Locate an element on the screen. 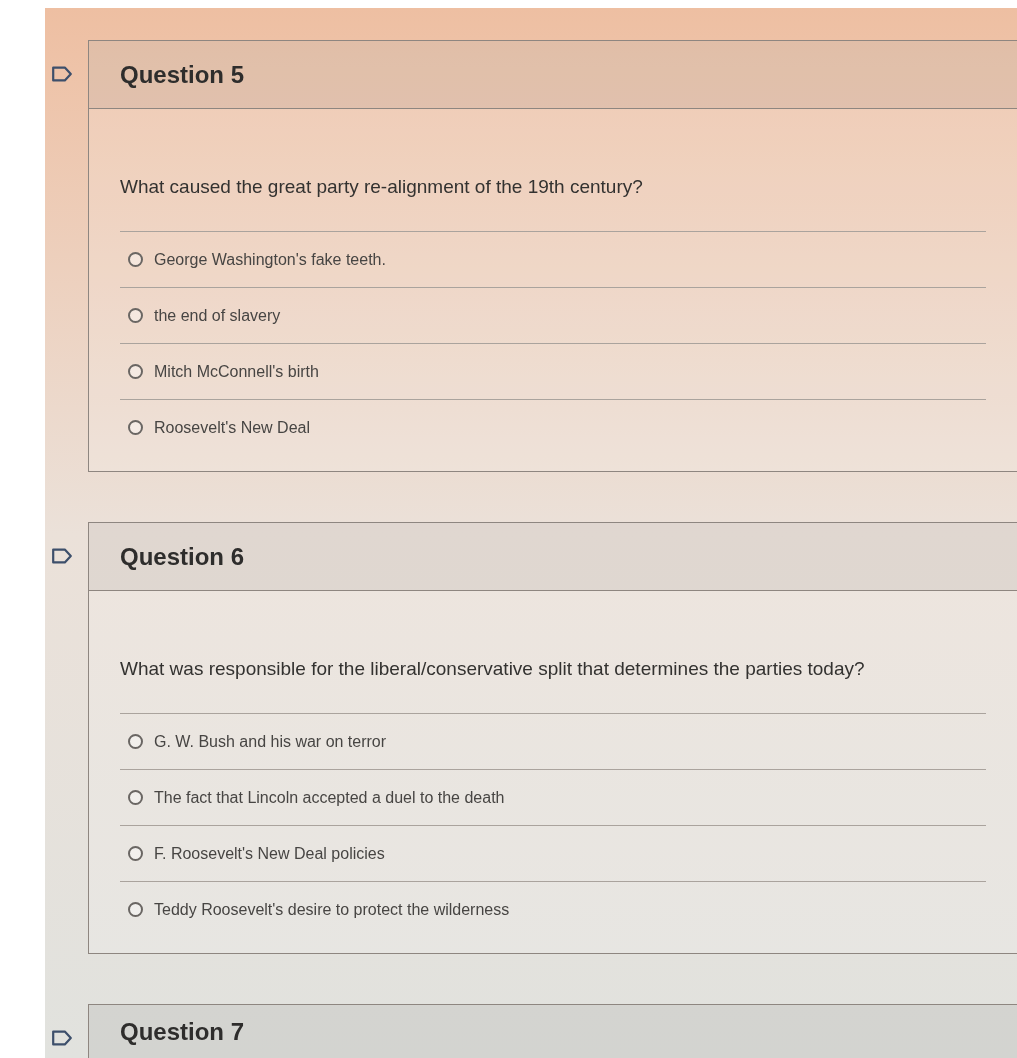  answer-text: Mitch McConnell's birth is located at coordinates (236, 371).